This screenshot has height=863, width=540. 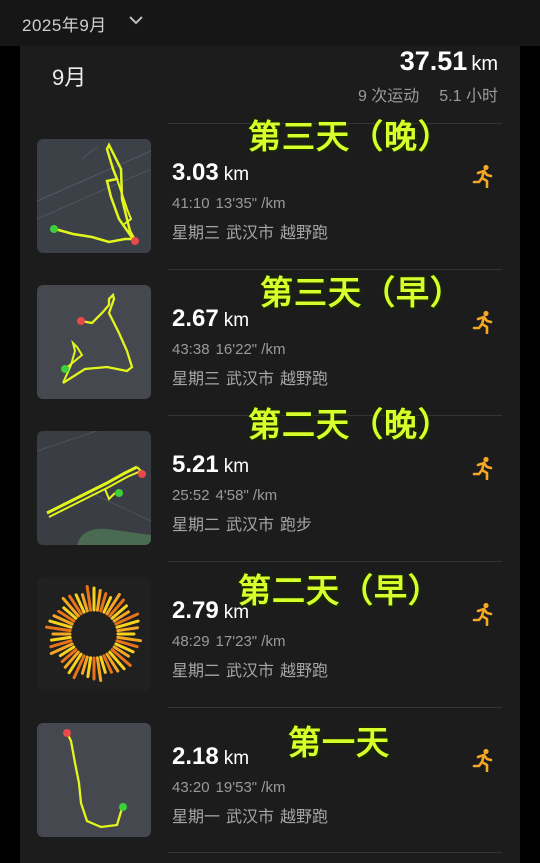 I want to click on duration-value: 43:20, so click(x=191, y=787).